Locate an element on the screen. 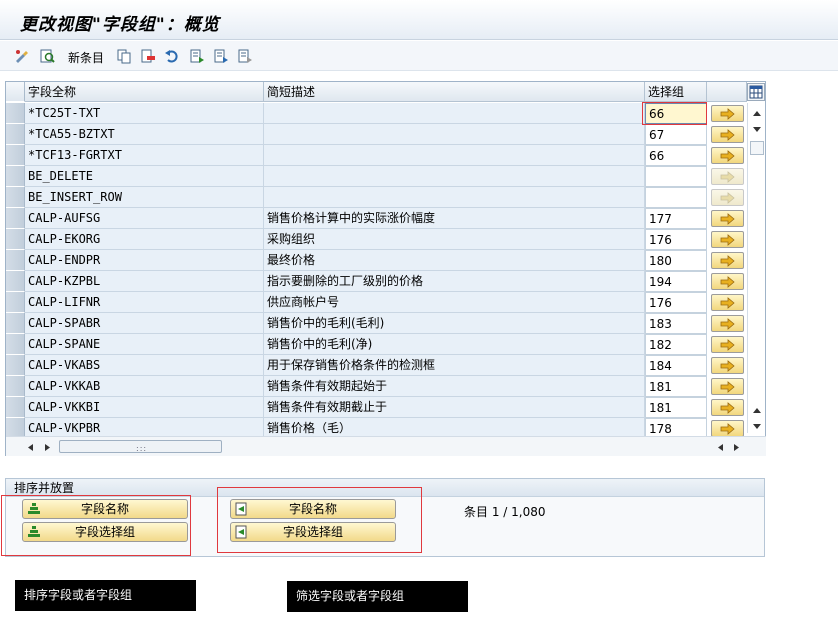 The image size is (838, 629). select-all-rows-button is located at coordinates (15, 92).